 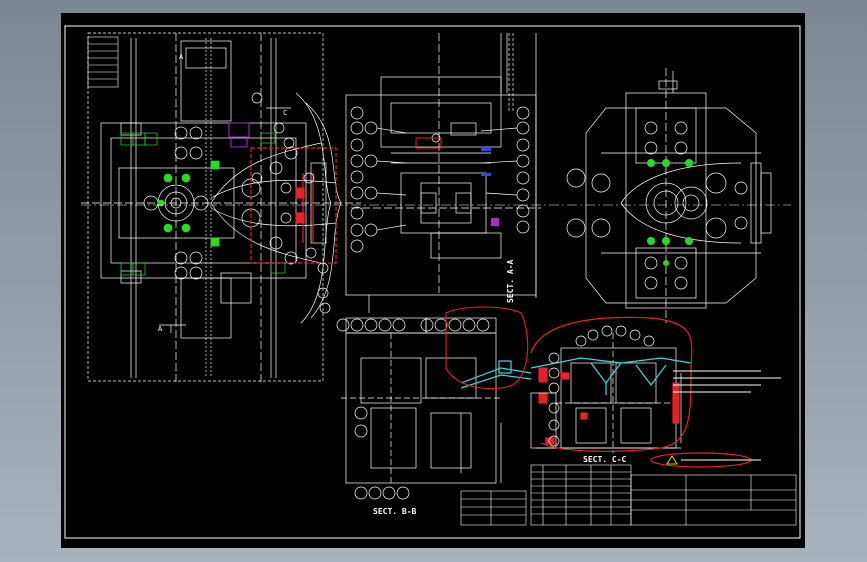 I want to click on green-components-left, so click(x=203, y=204).